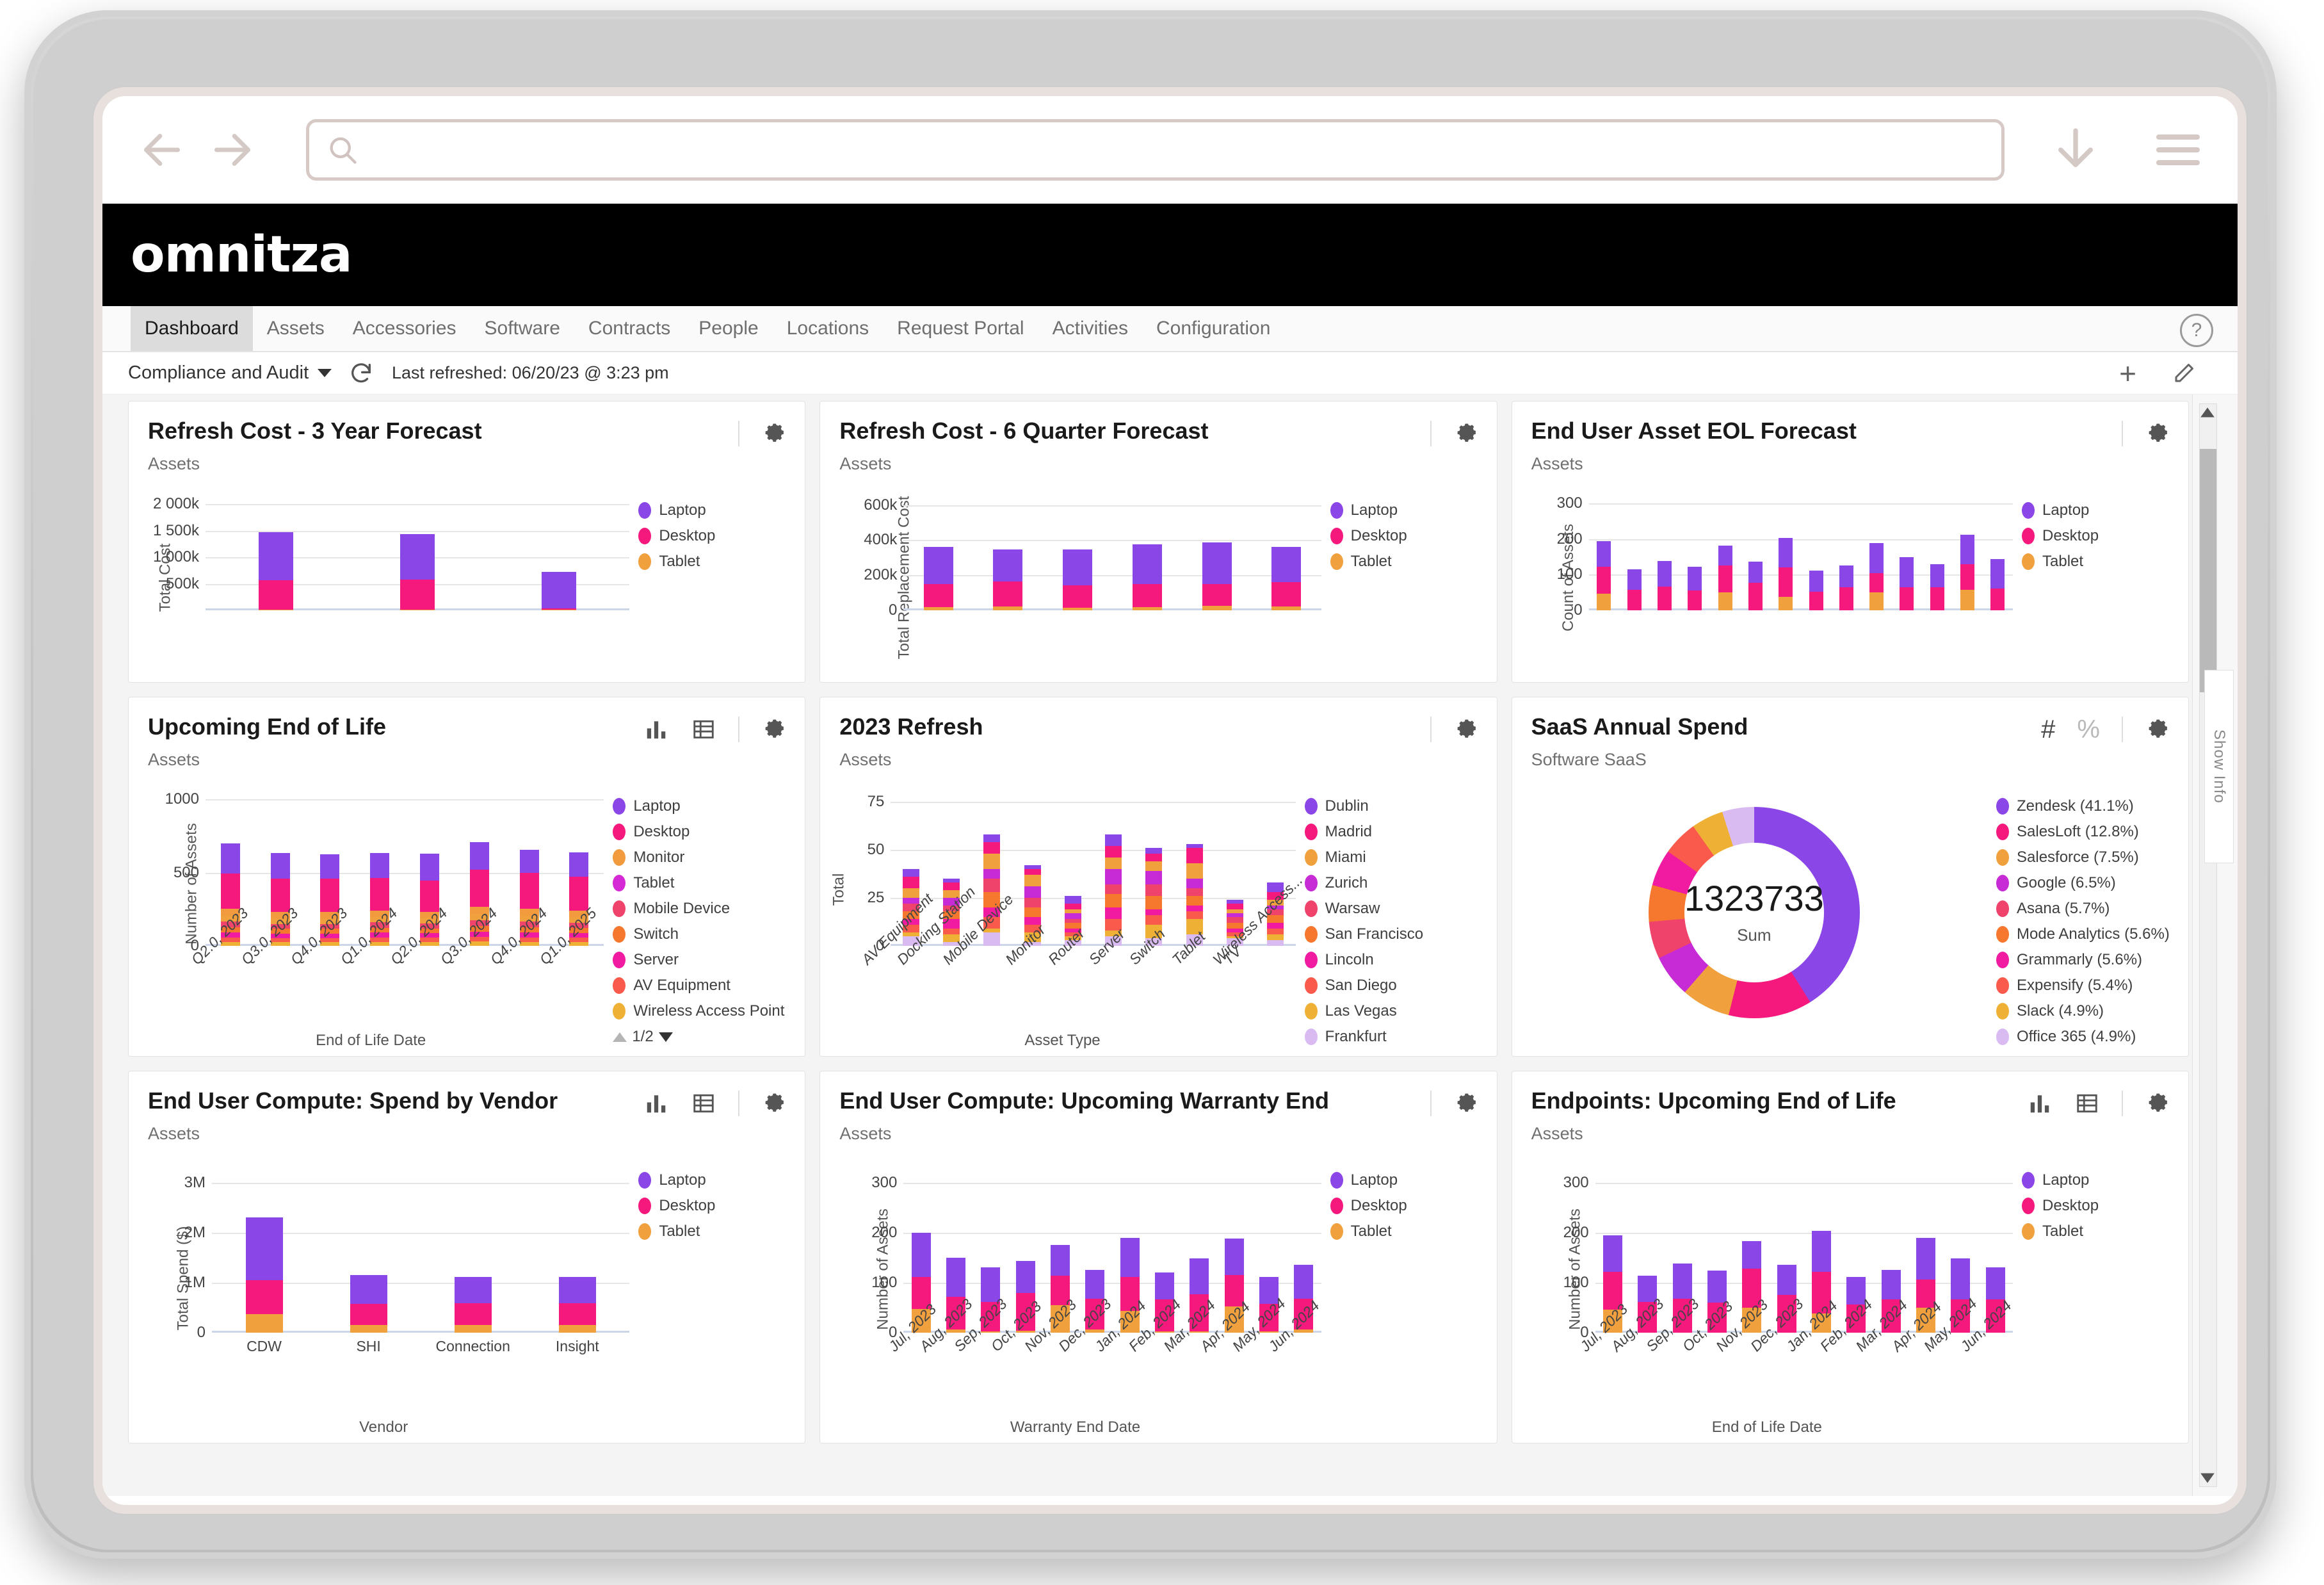 The image size is (2324, 1585). What do you see at coordinates (232, 150) in the screenshot?
I see `forward-arrow-icon` at bounding box center [232, 150].